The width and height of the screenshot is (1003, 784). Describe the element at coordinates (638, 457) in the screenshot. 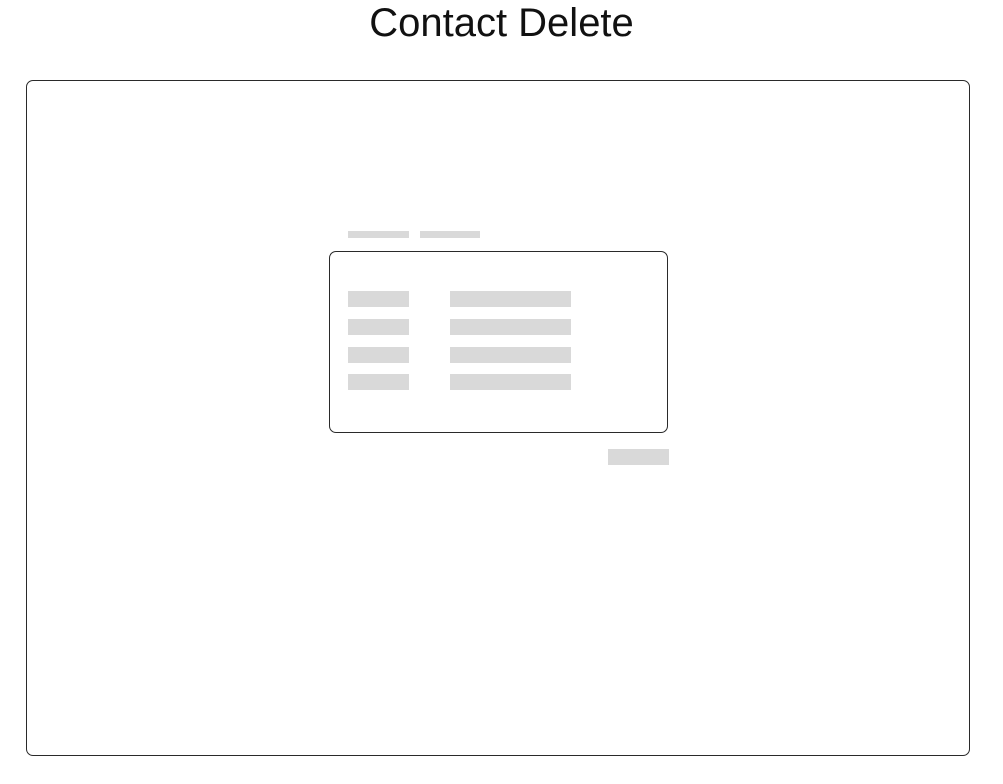

I see `delete-button` at that location.